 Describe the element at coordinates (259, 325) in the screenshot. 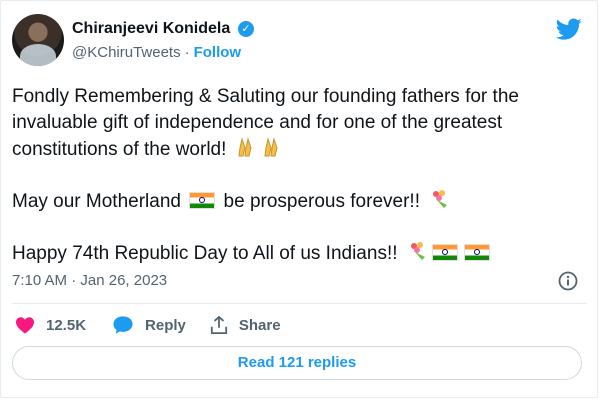

I see `share-label: Share` at that location.